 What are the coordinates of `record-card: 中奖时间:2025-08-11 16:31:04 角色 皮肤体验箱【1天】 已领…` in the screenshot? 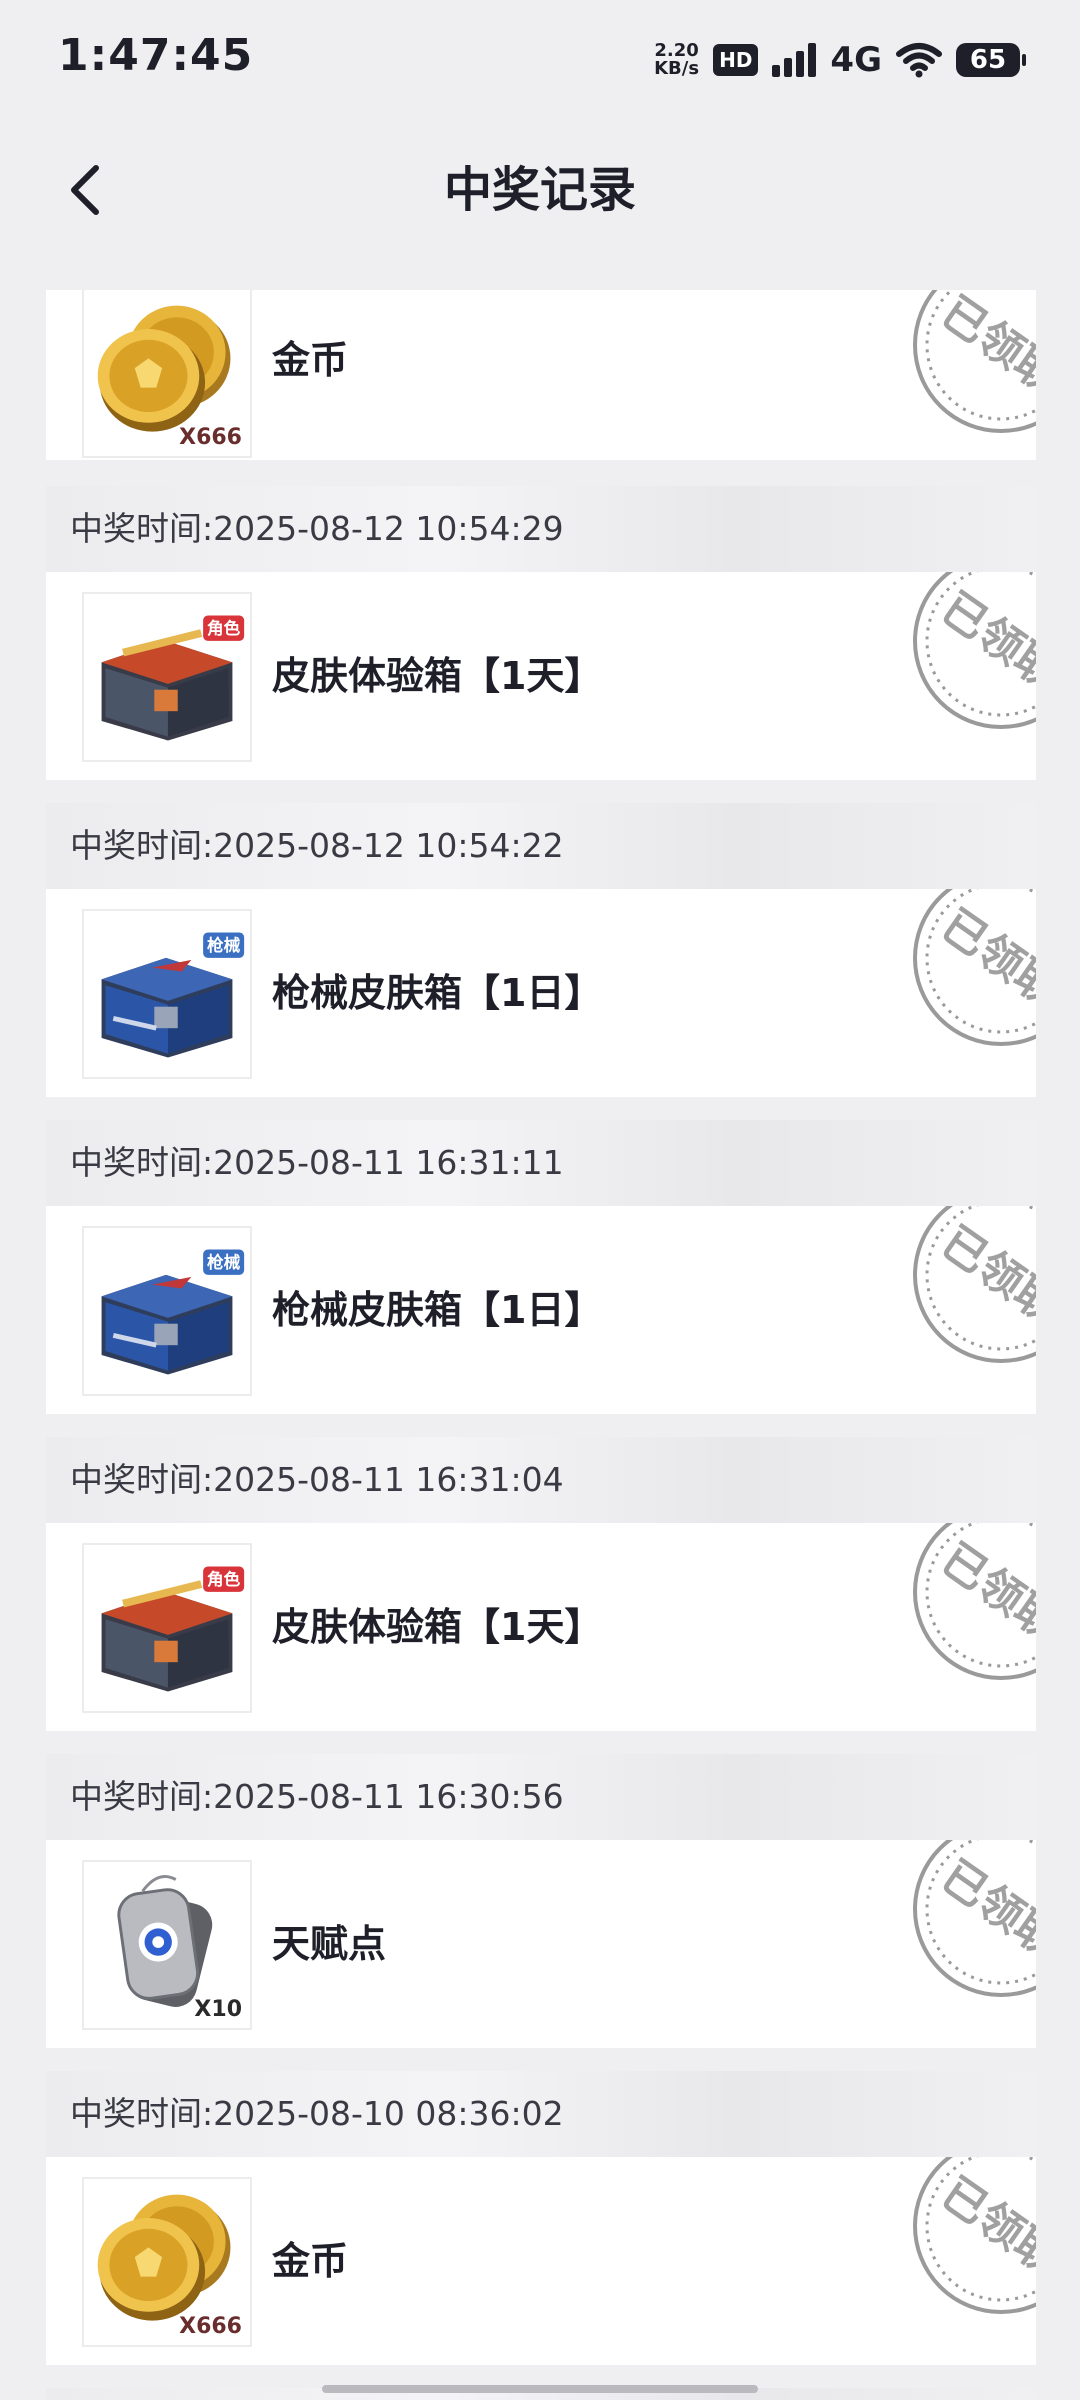 It's located at (541, 1584).